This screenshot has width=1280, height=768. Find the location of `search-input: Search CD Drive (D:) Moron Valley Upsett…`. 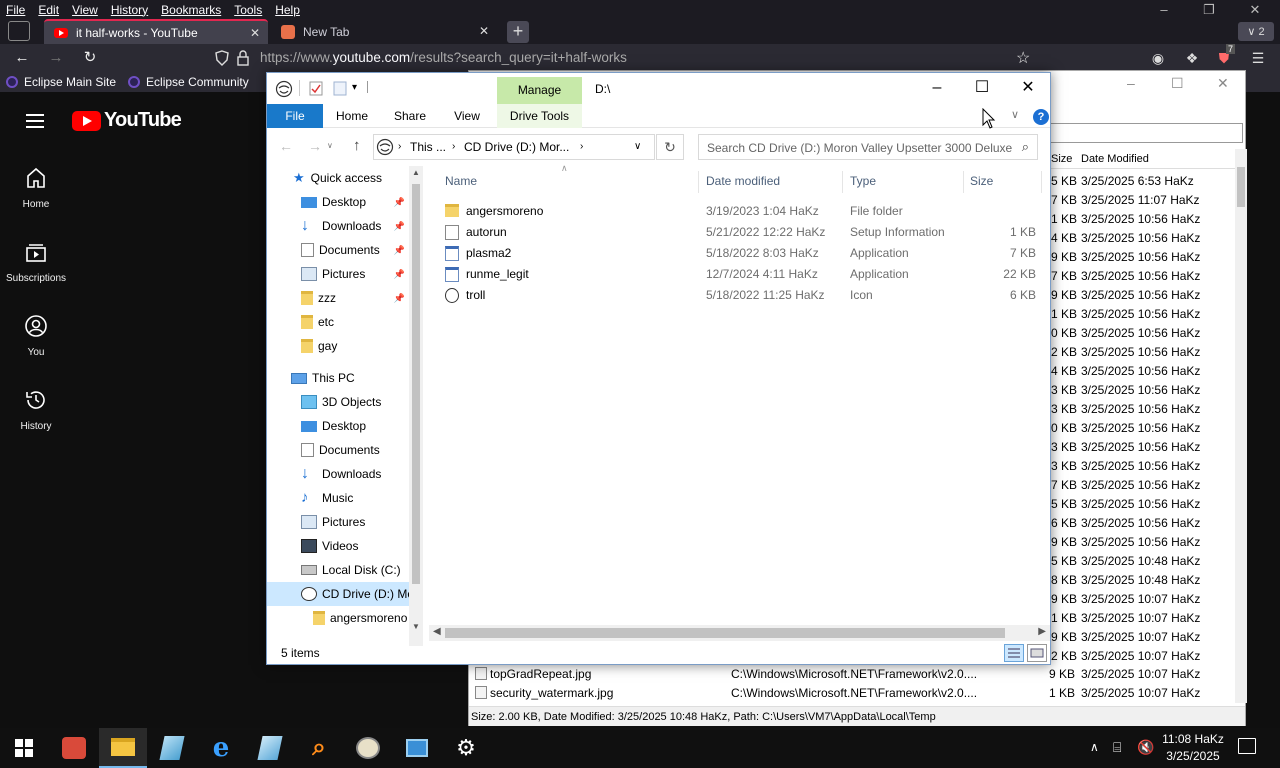

search-input: Search CD Drive (D:) Moron Valley Upsett… is located at coordinates (868, 147).